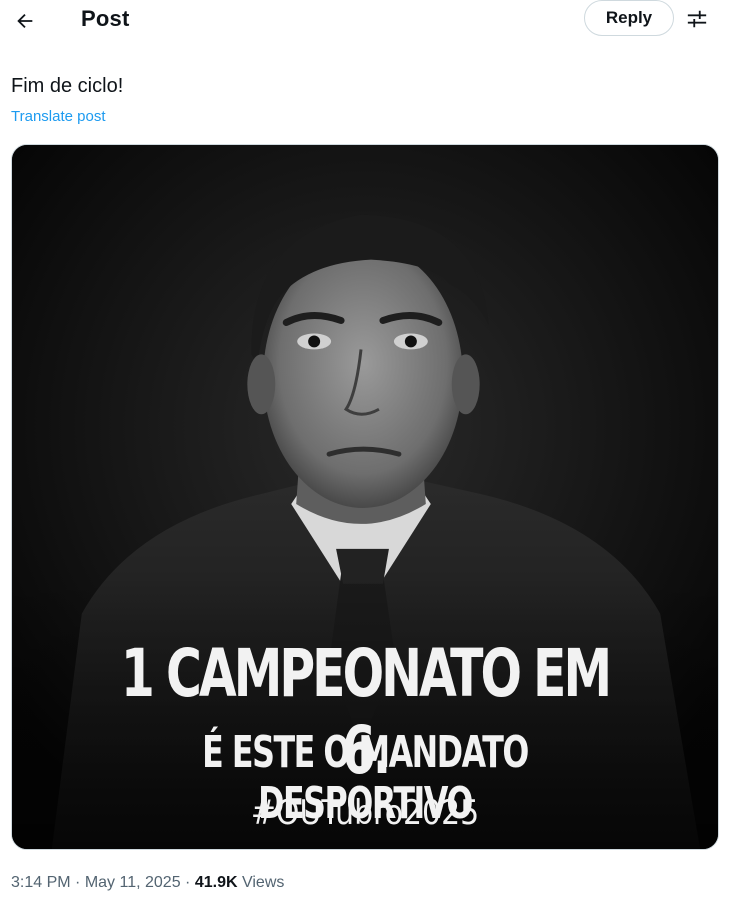  I want to click on arrow-left-icon, so click(25, 21).